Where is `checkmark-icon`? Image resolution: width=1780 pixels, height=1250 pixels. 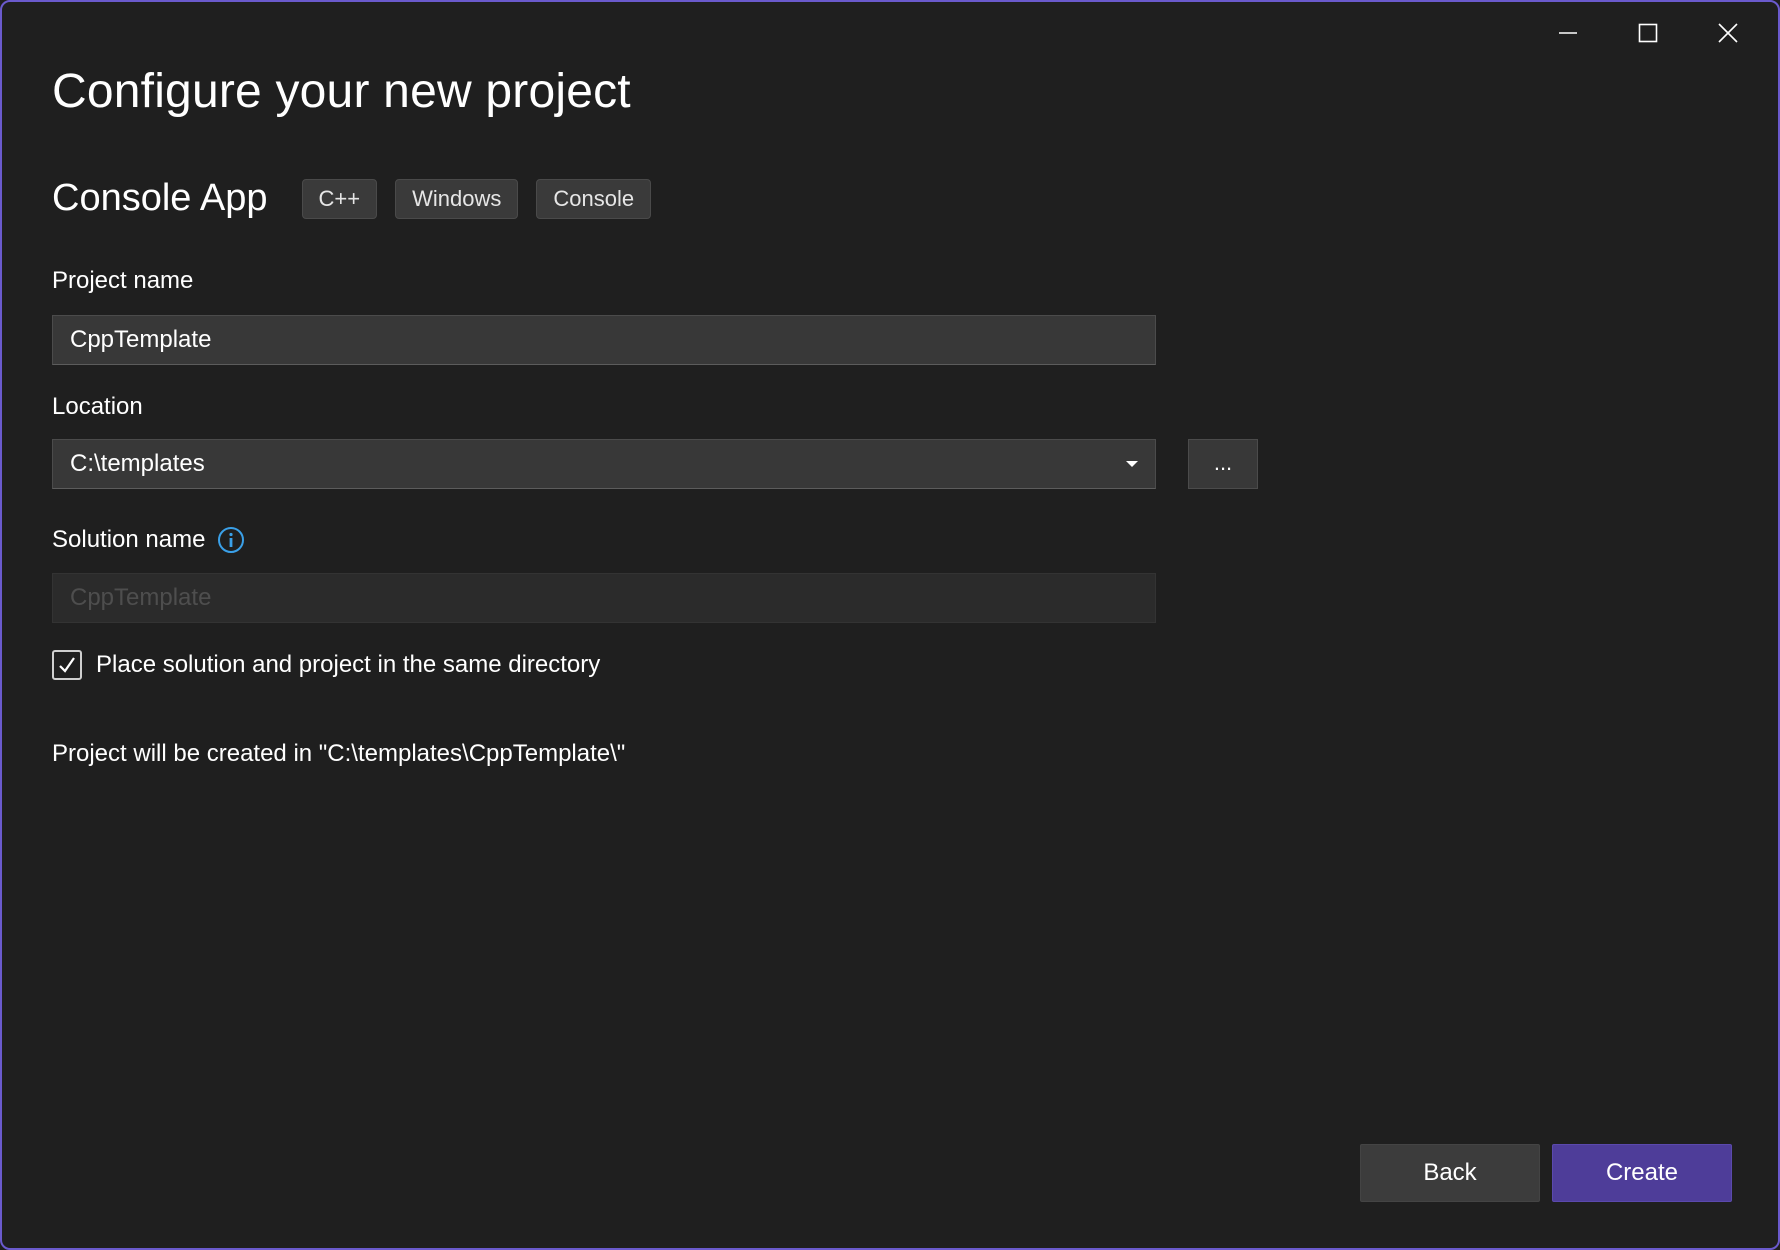 checkmark-icon is located at coordinates (67, 665).